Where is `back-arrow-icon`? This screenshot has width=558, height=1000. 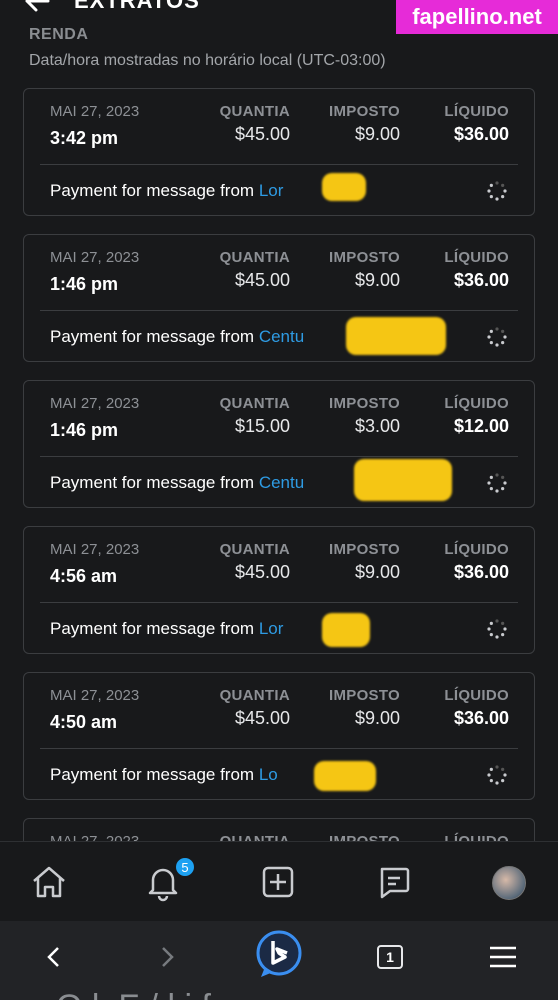 back-arrow-icon is located at coordinates (37, 8).